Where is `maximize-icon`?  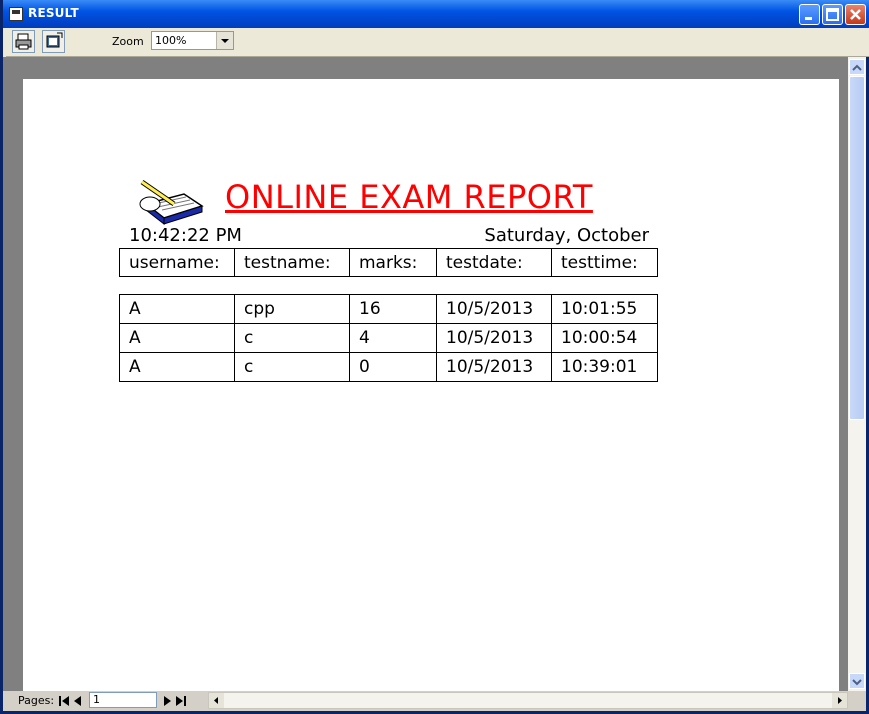
maximize-icon is located at coordinates (832, 14).